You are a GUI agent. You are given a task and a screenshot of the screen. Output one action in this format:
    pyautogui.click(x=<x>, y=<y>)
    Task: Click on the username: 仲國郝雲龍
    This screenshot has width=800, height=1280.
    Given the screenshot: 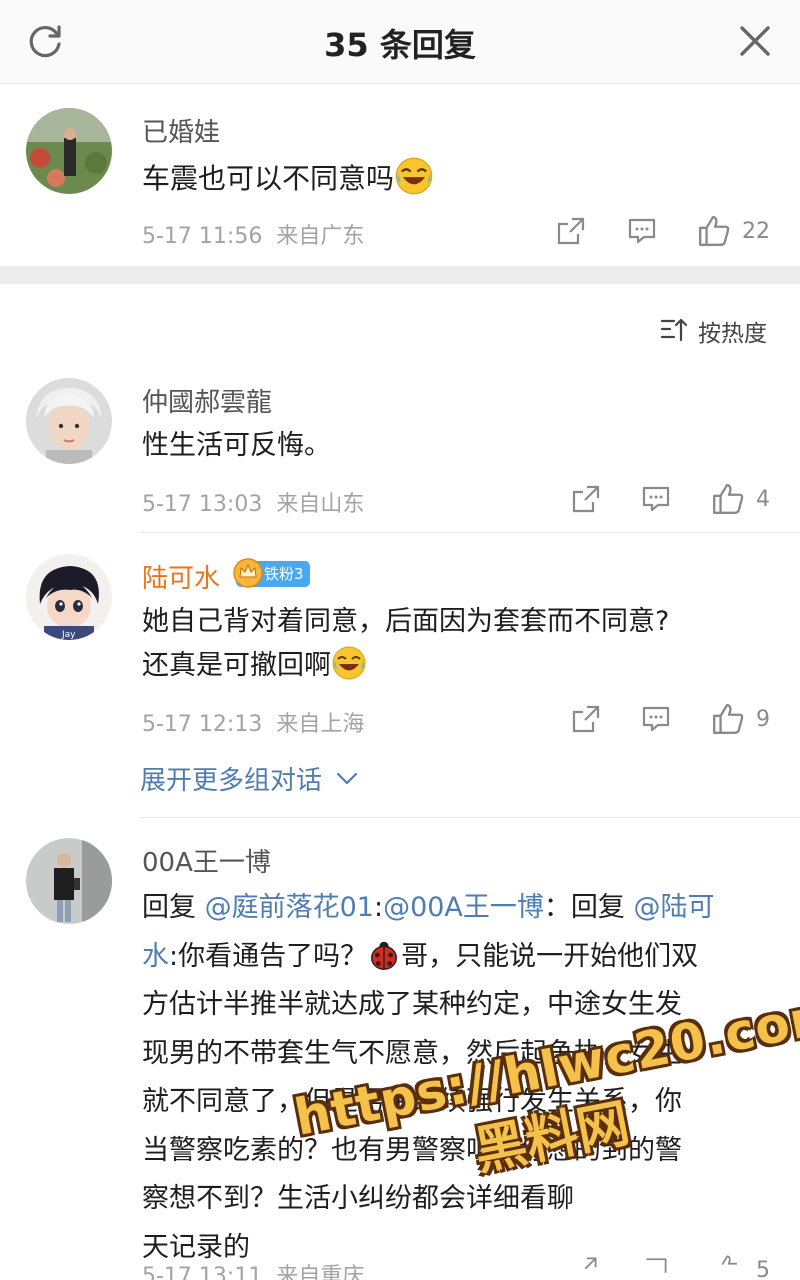 What is the action you would take?
    pyautogui.click(x=207, y=400)
    